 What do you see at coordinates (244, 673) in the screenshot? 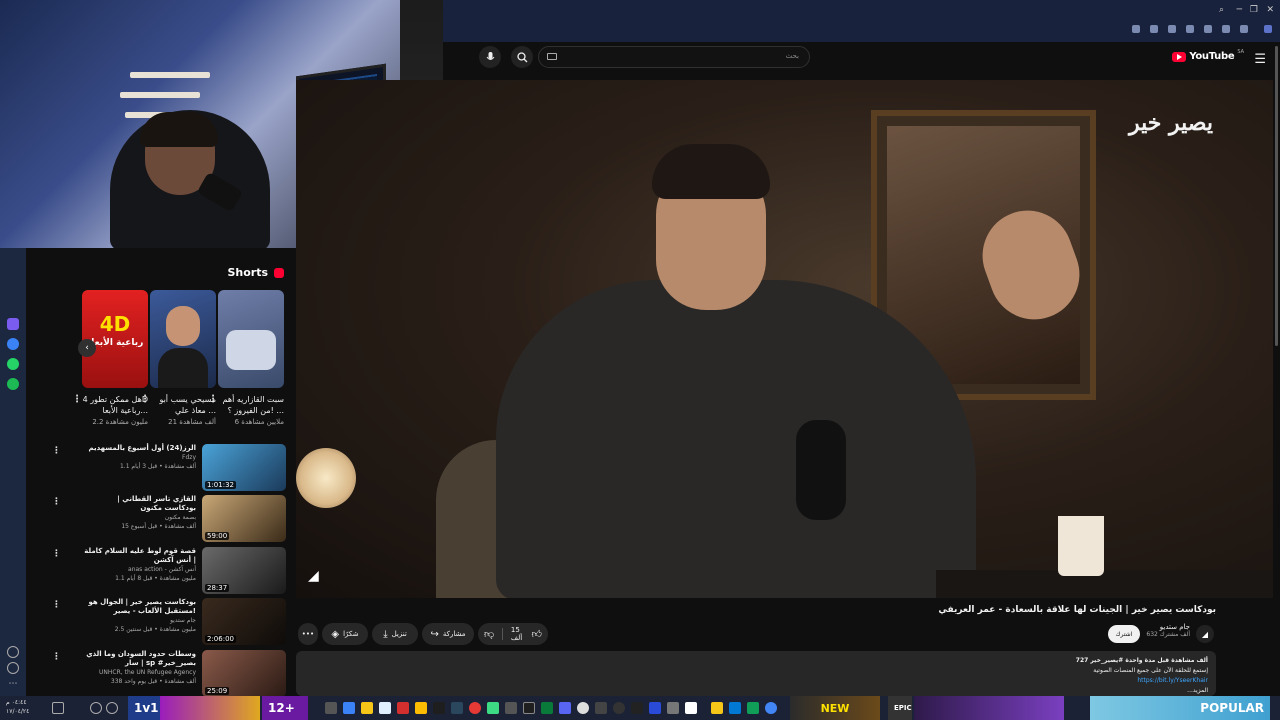
I see `video-thumbnail: 25:09` at bounding box center [244, 673].